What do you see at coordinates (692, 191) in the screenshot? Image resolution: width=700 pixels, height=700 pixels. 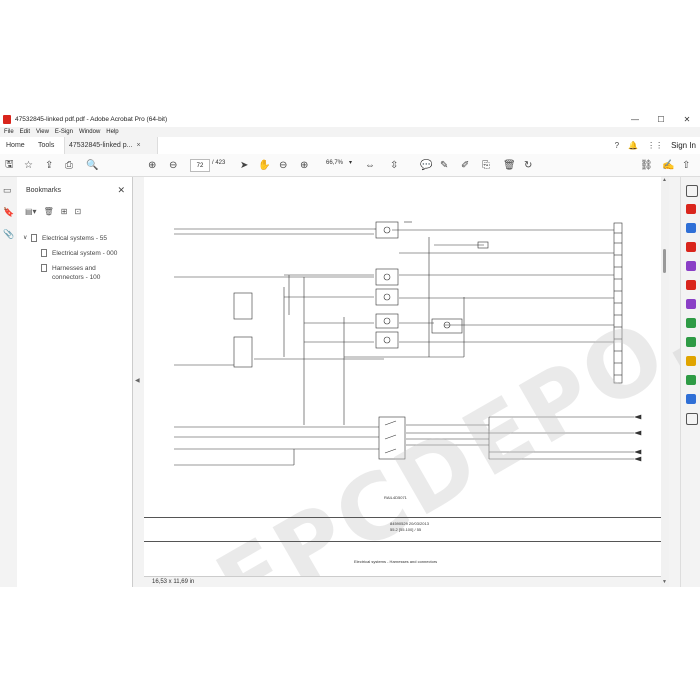 I see `search-icon` at bounding box center [692, 191].